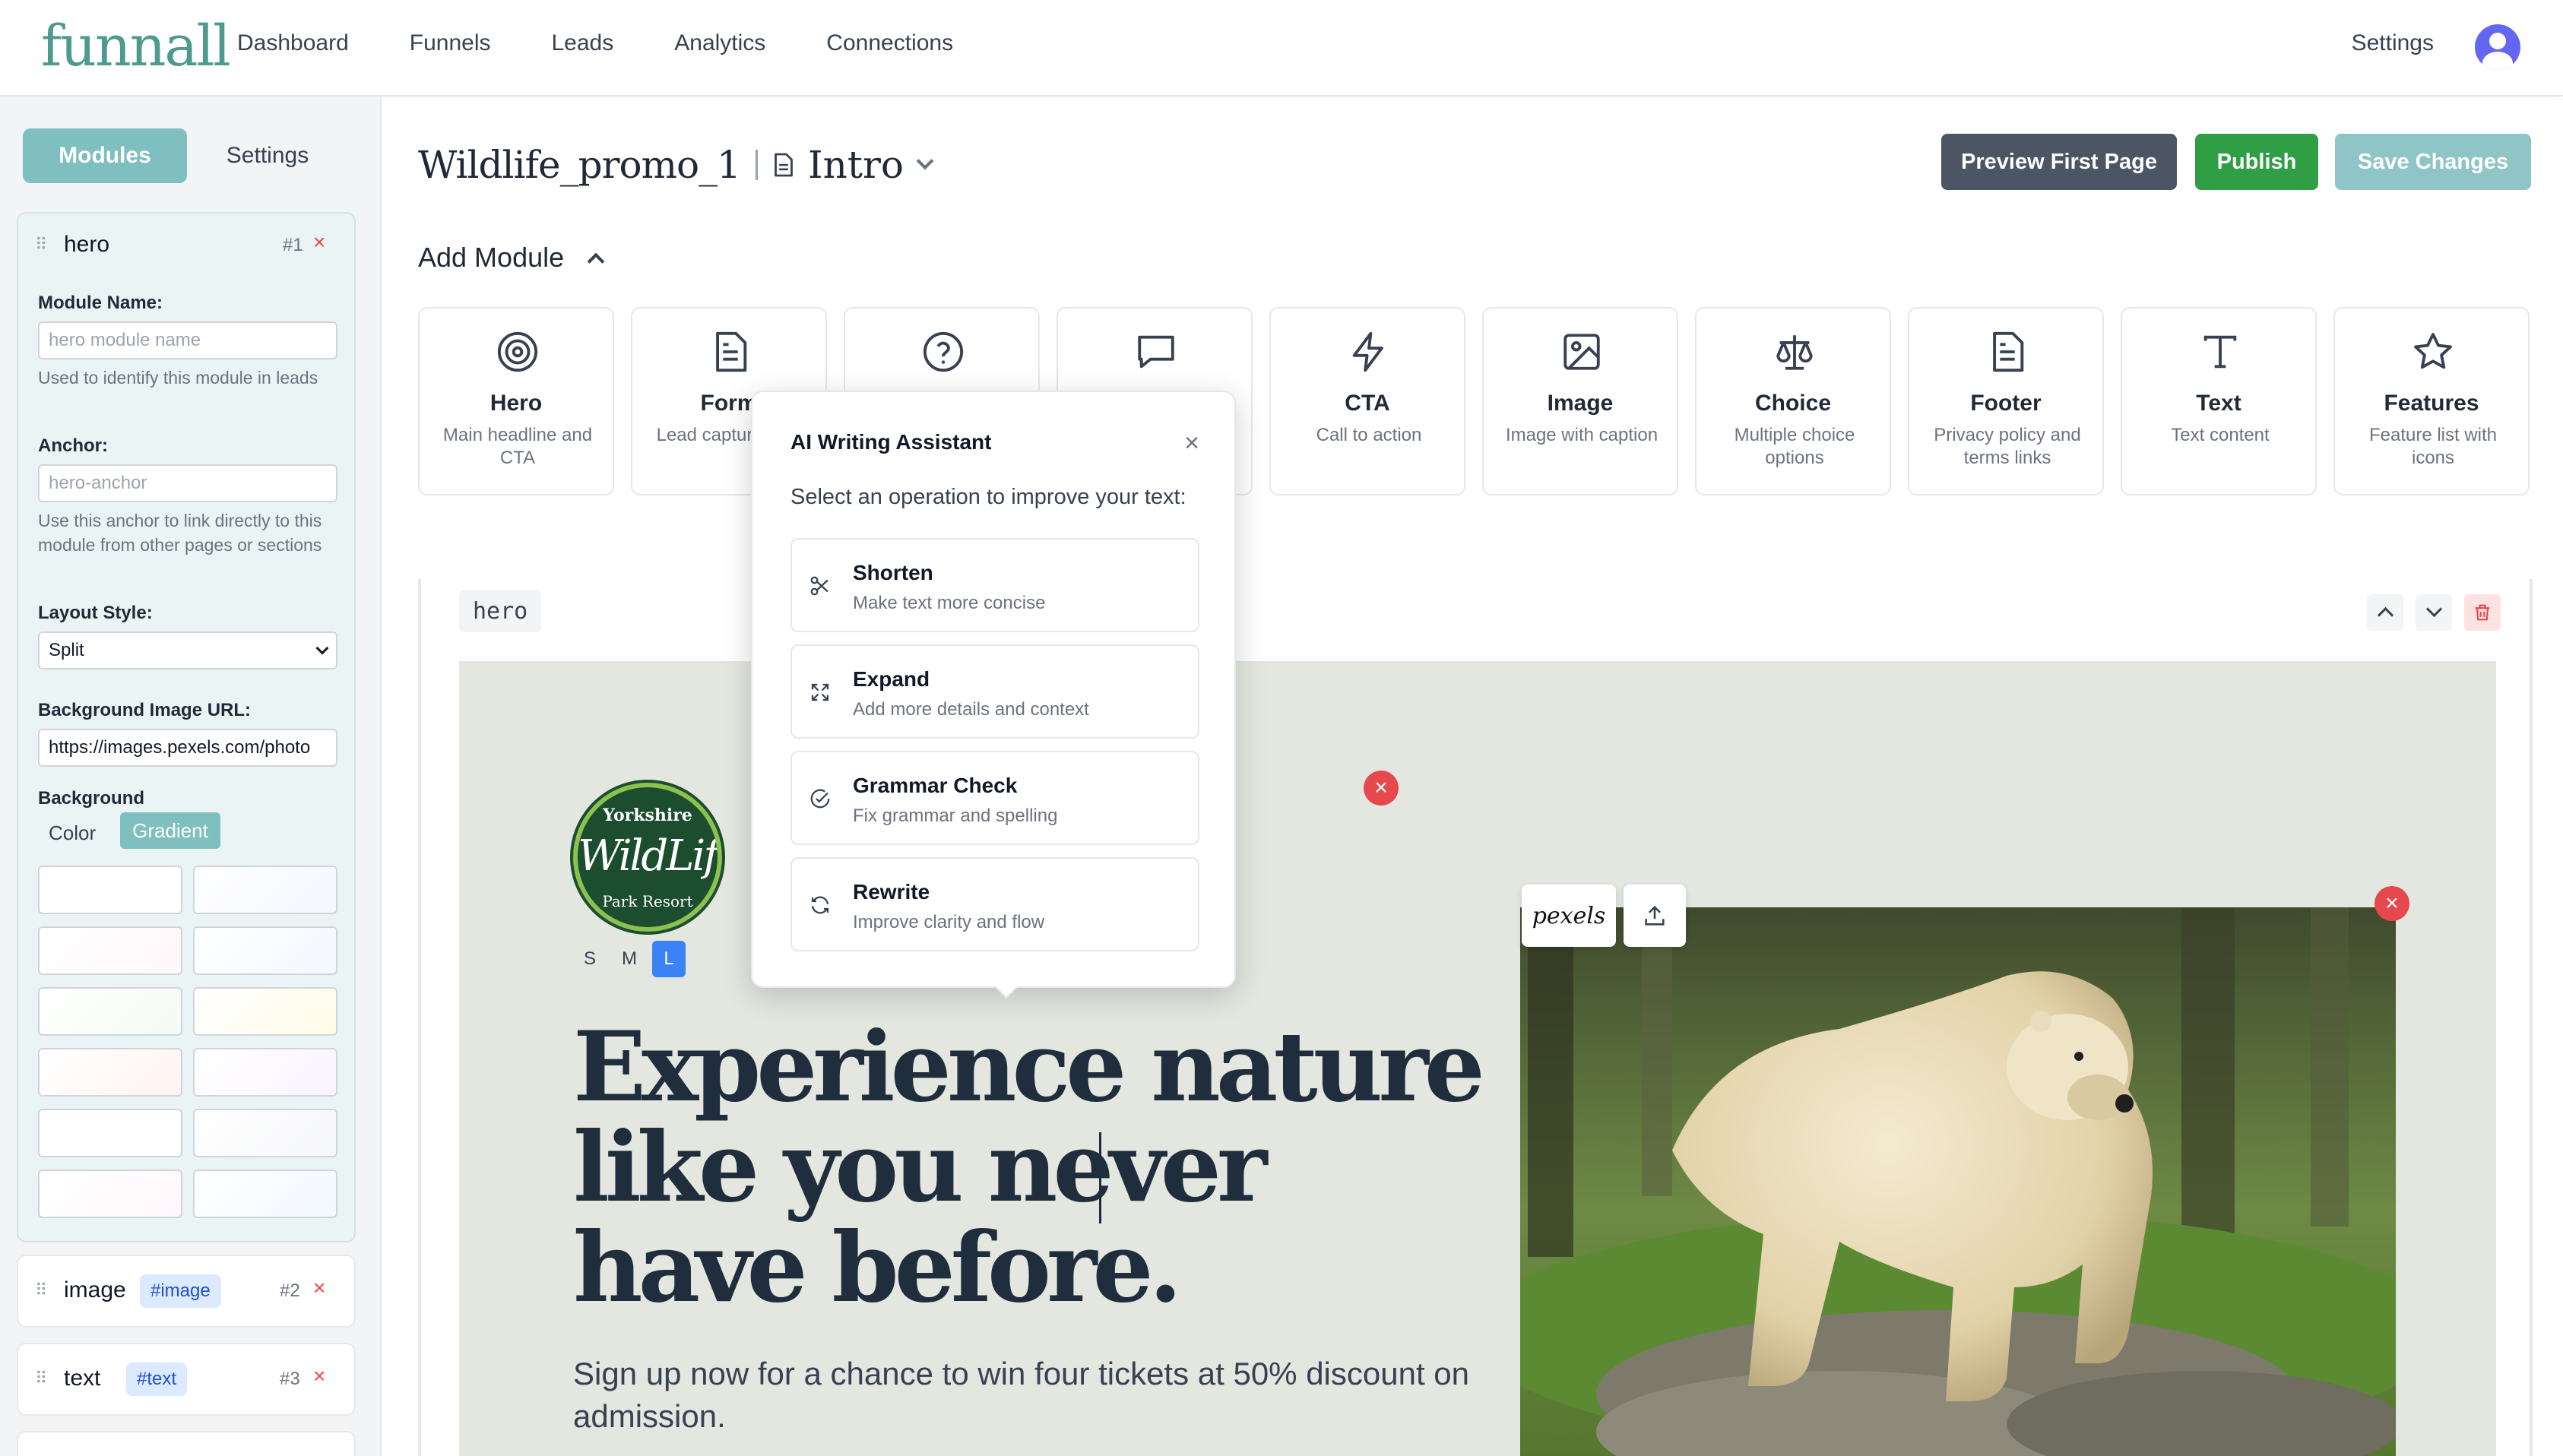 This screenshot has height=1456, width=2563. What do you see at coordinates (596, 261) in the screenshot?
I see `chevron-up-icon` at bounding box center [596, 261].